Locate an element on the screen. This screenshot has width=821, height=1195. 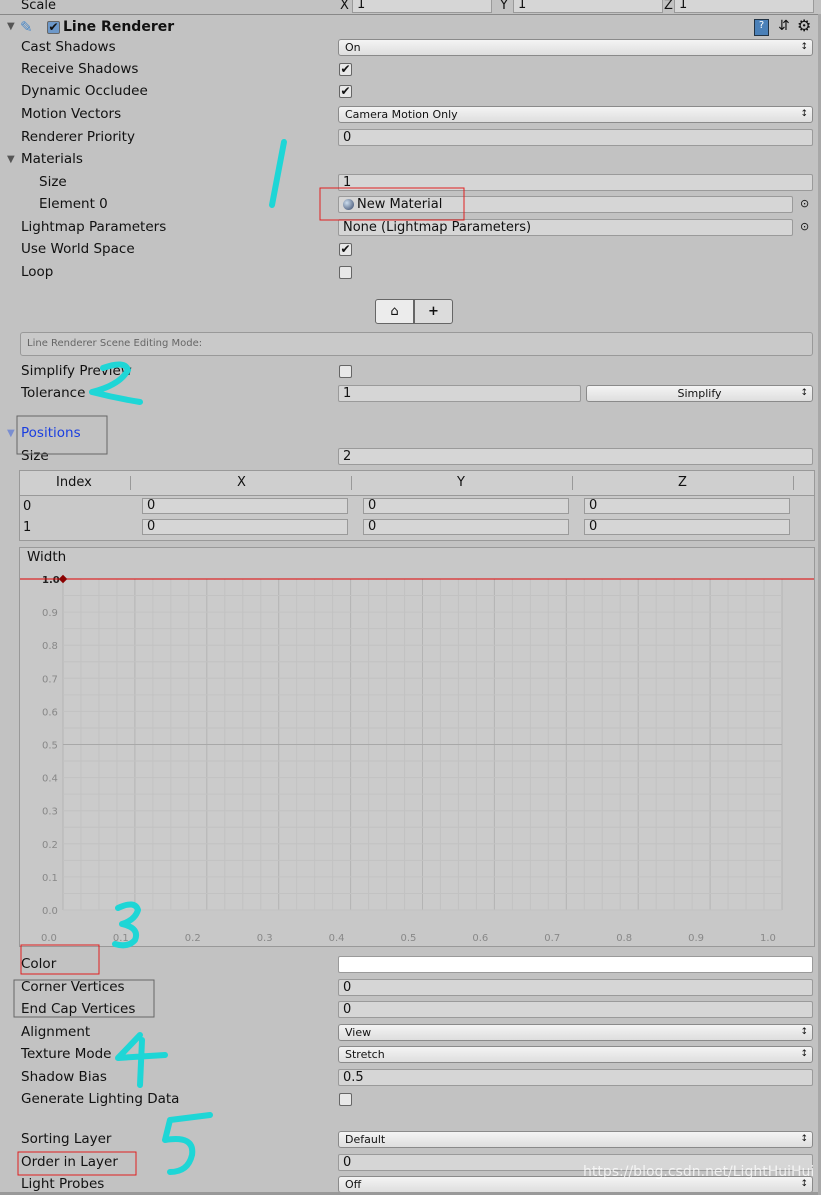
table-row: 0 0 0 0 is located at coordinates (417, 508).